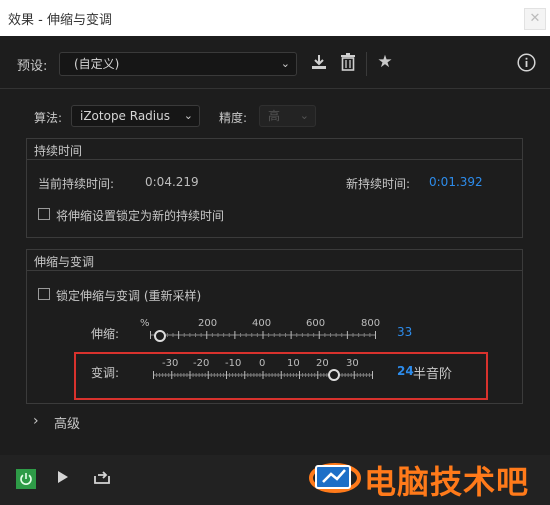  I want to click on trash-icon, so click(348, 64).